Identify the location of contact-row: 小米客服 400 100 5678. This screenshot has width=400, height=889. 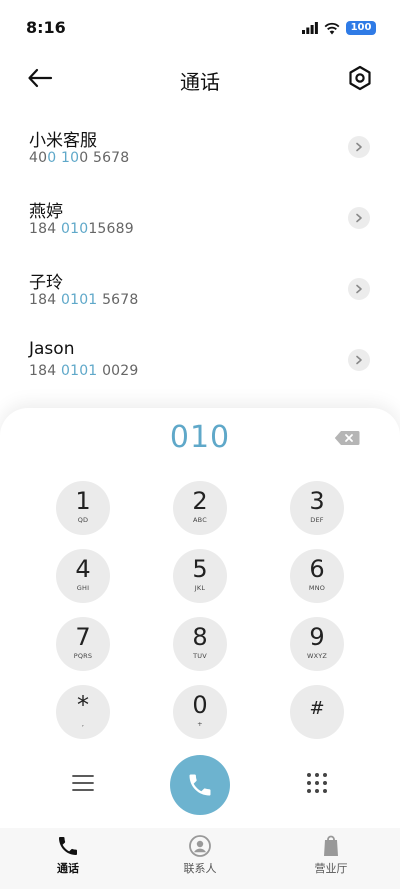
(200, 155).